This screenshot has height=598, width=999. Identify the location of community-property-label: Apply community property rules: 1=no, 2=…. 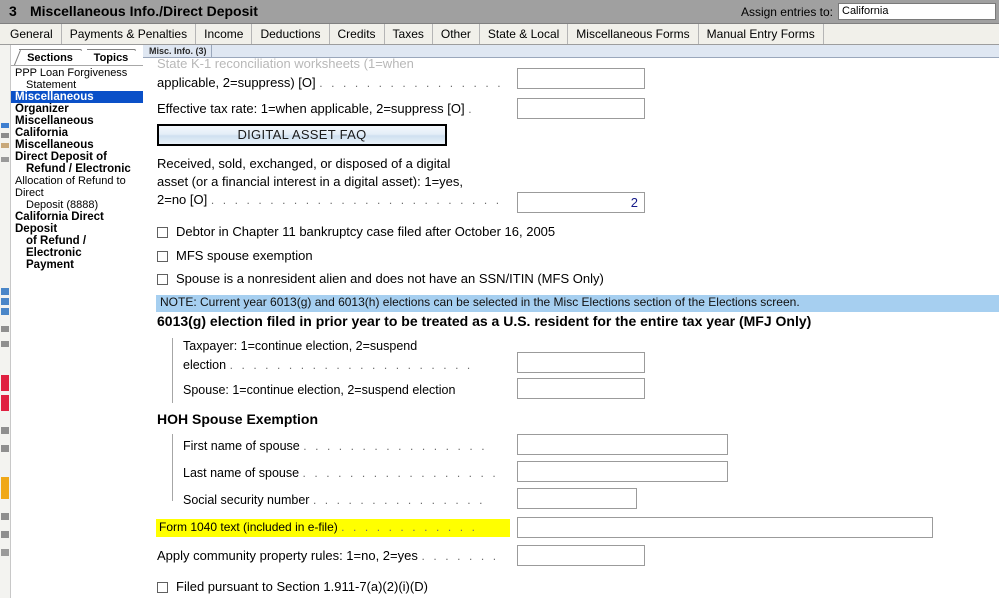
(328, 556).